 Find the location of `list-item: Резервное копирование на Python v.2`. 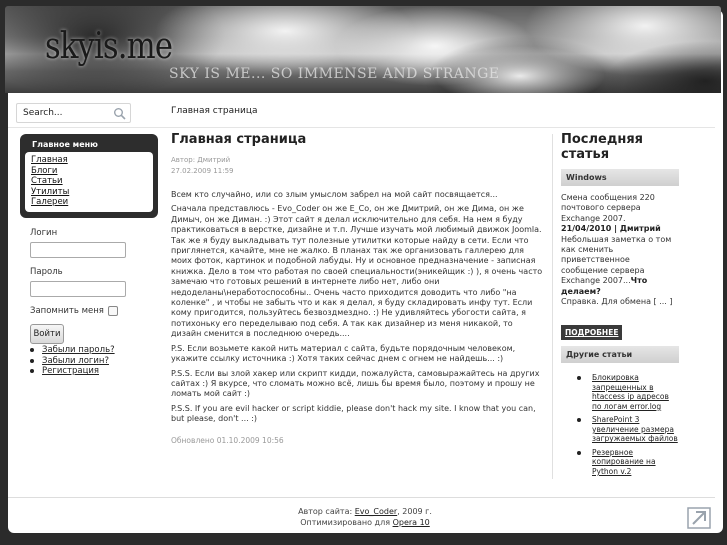

list-item: Резервное копирование на Python v.2 is located at coordinates (627, 462).